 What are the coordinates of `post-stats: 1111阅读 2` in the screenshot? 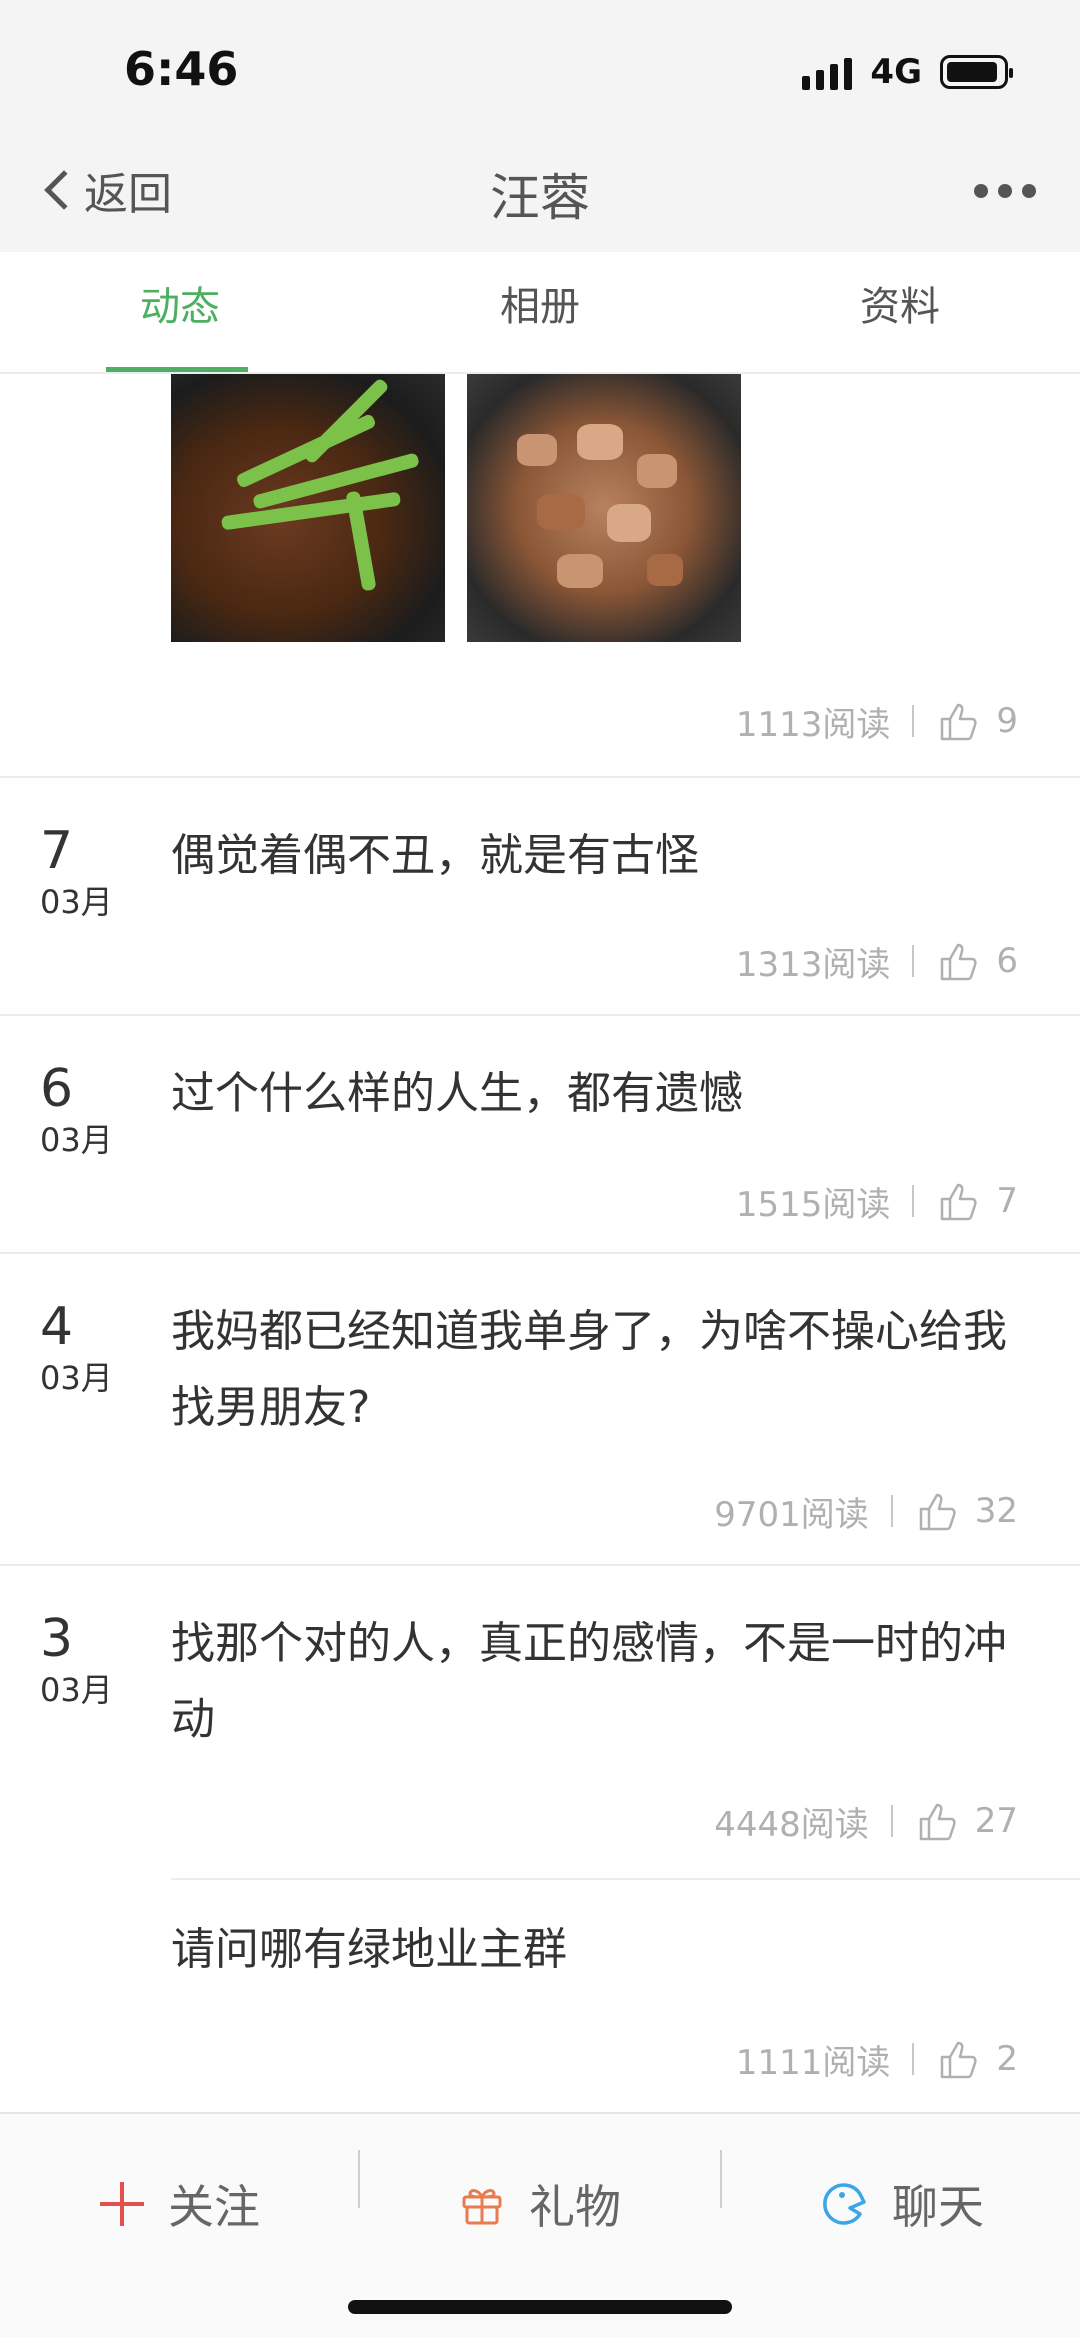 It's located at (877, 2059).